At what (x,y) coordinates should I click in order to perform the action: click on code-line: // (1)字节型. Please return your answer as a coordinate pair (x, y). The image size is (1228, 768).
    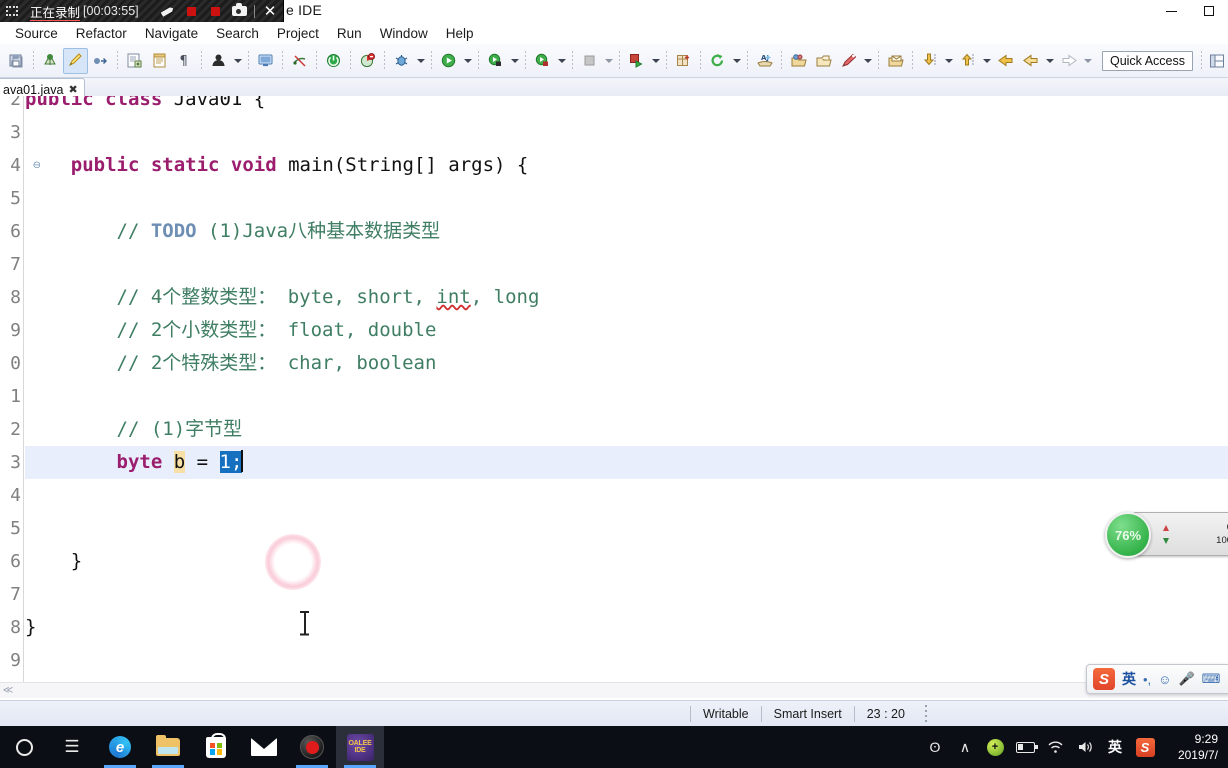
    Looking at the image, I should click on (626, 429).